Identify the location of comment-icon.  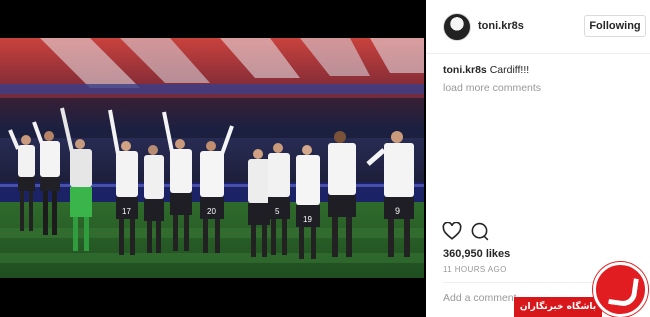
(479, 231).